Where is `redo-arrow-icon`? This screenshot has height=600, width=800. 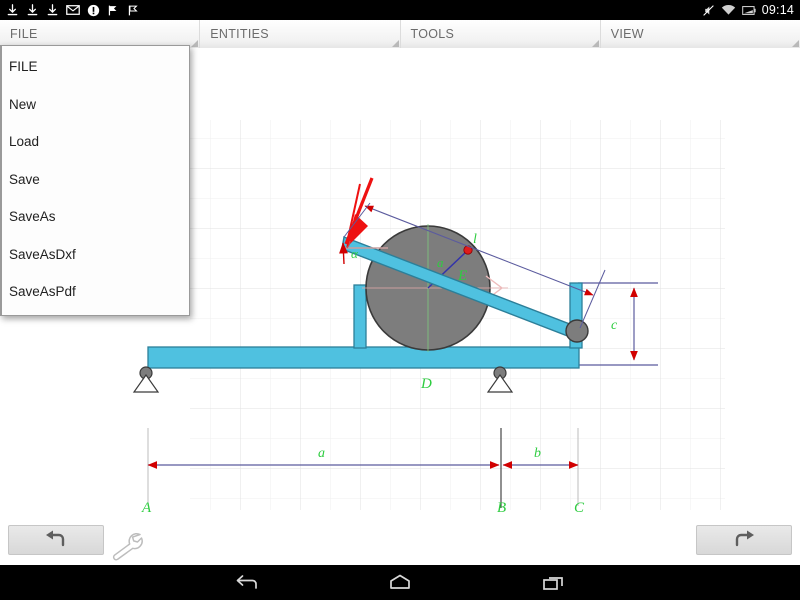 redo-arrow-icon is located at coordinates (744, 538).